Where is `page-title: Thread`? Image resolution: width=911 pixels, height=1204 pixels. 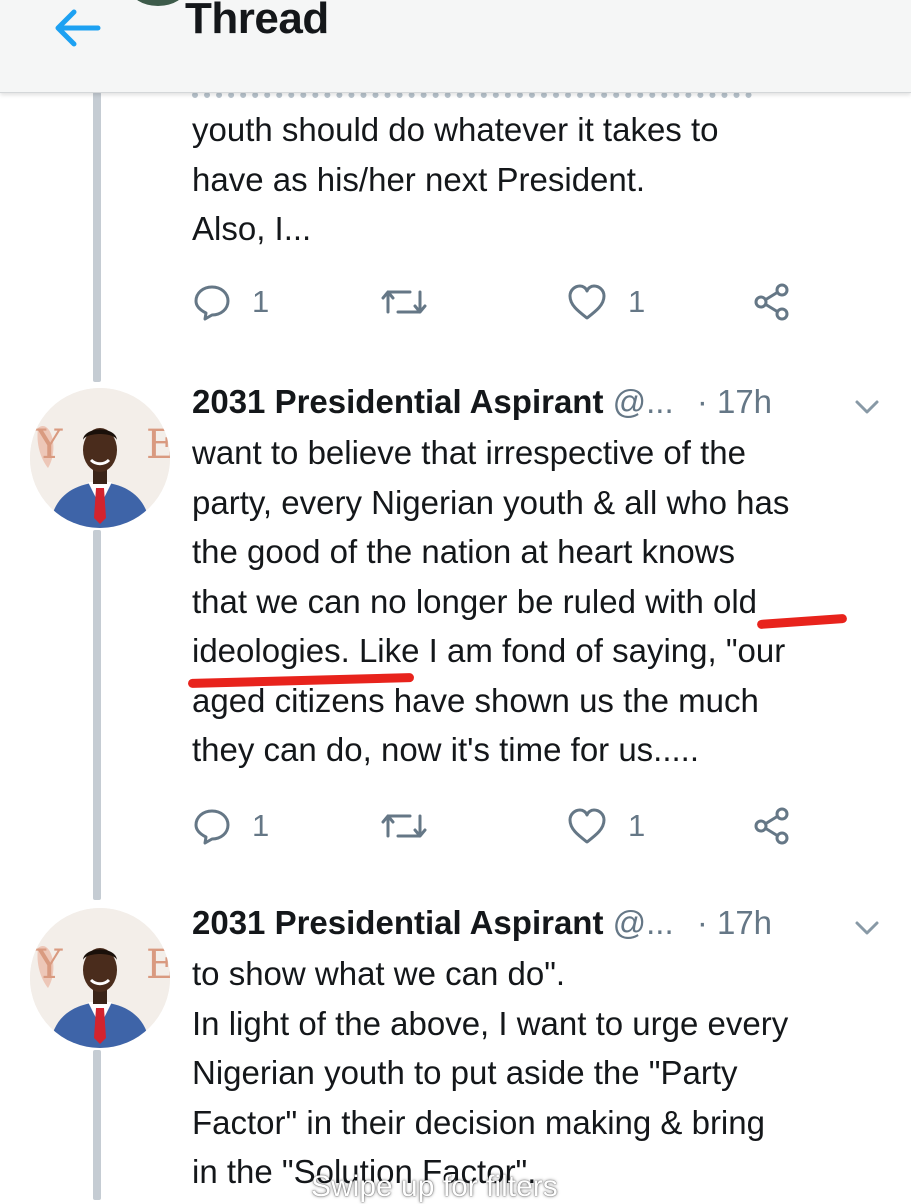
page-title: Thread is located at coordinates (257, 21).